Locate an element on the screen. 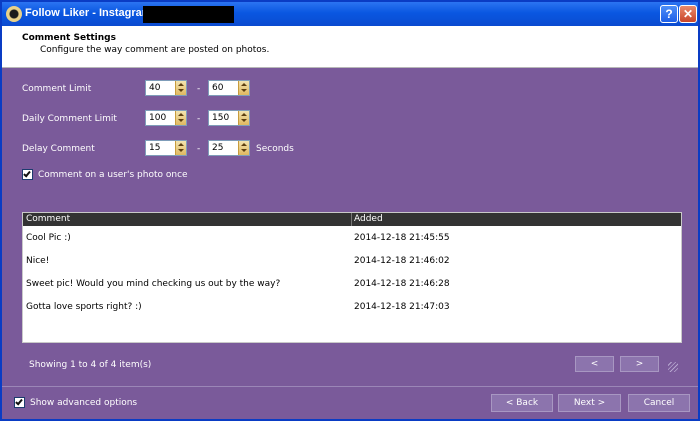 The width and height of the screenshot is (700, 421). advanced-options-checkbox is located at coordinates (19, 402).